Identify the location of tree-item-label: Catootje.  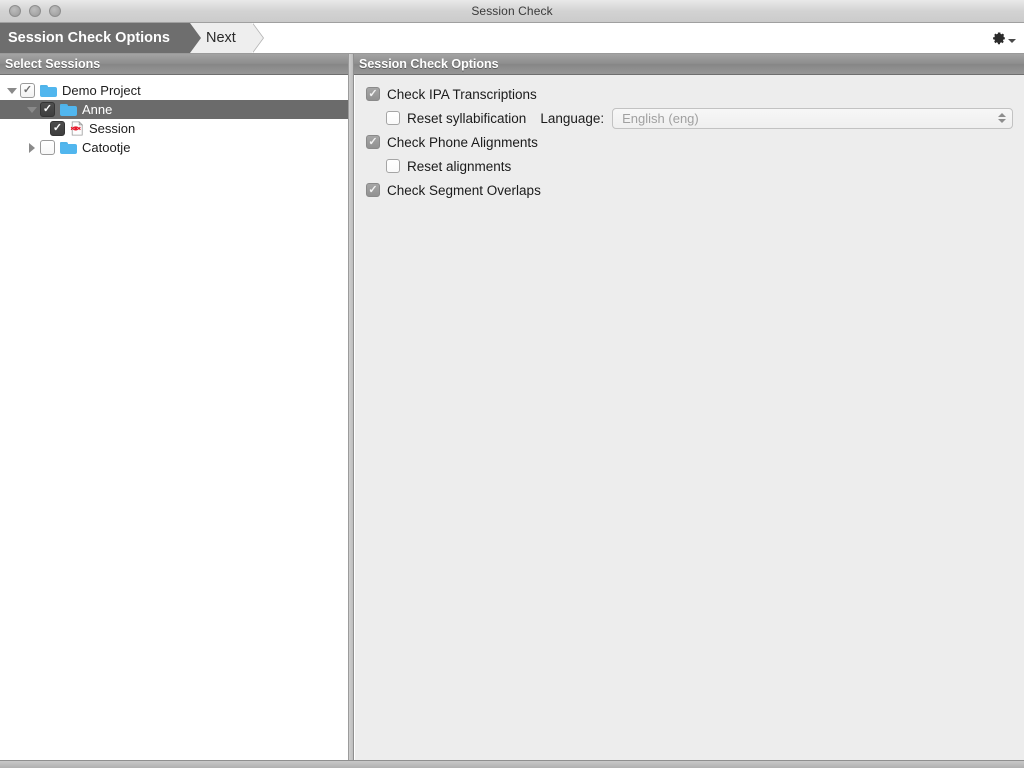
(106, 147).